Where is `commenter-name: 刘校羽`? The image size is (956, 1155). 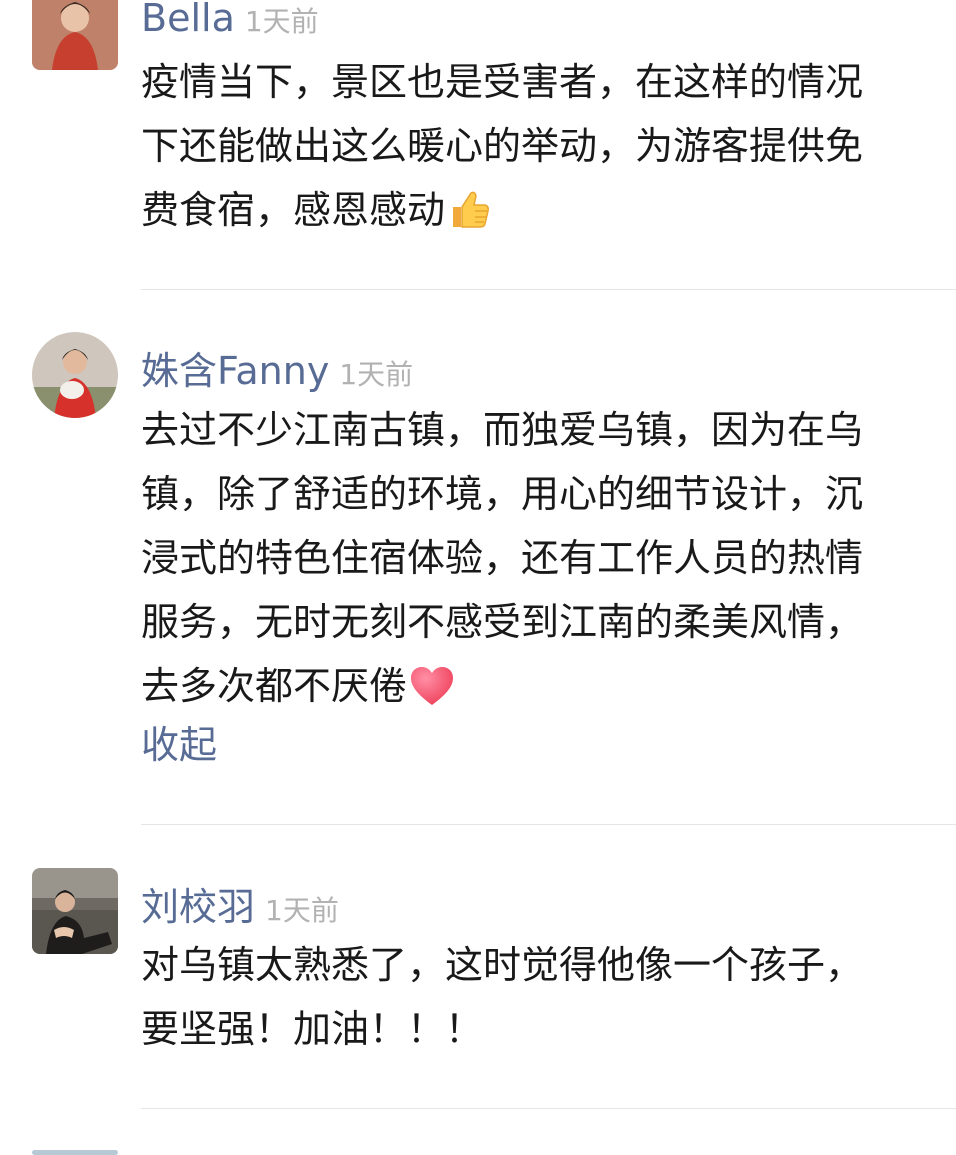 commenter-name: 刘校羽 is located at coordinates (198, 907).